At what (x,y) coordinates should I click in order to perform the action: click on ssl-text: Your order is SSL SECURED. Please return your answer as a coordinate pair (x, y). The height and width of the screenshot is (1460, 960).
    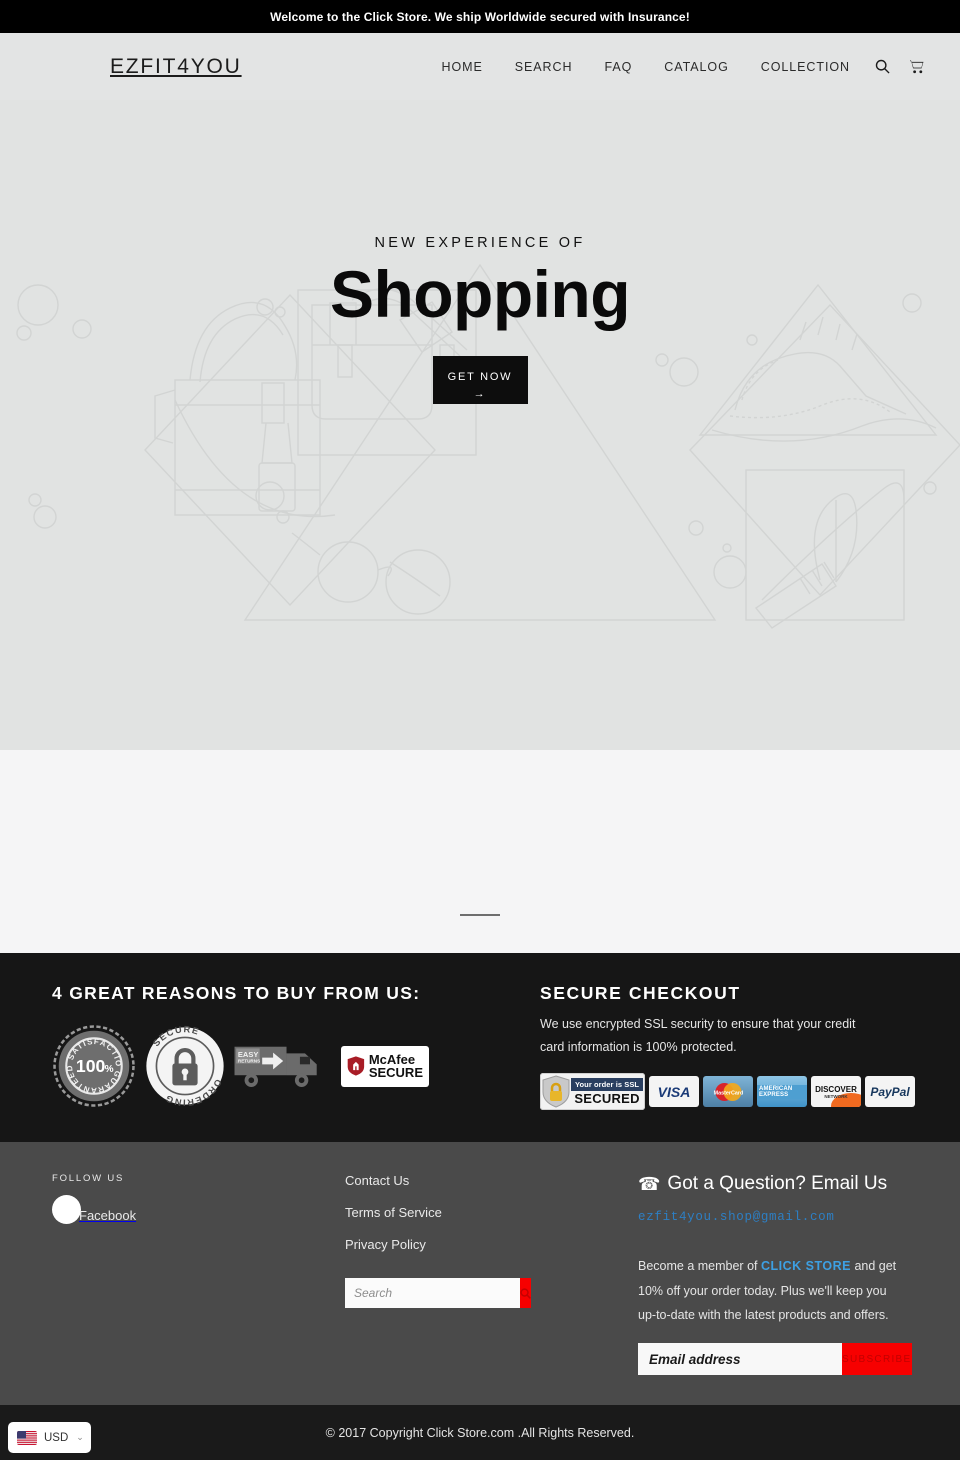
    Looking at the image, I should click on (607, 1091).